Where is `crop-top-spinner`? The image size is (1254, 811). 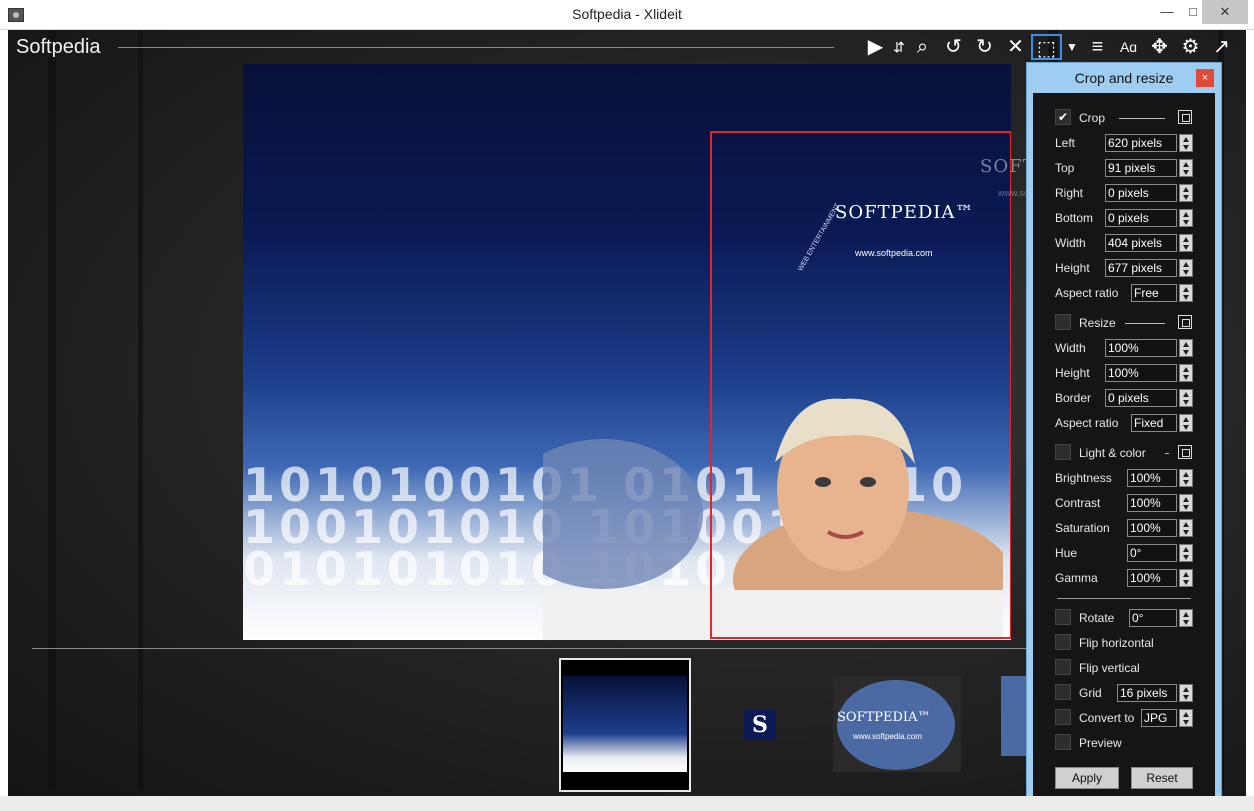 crop-top-spinner is located at coordinates (1186, 168).